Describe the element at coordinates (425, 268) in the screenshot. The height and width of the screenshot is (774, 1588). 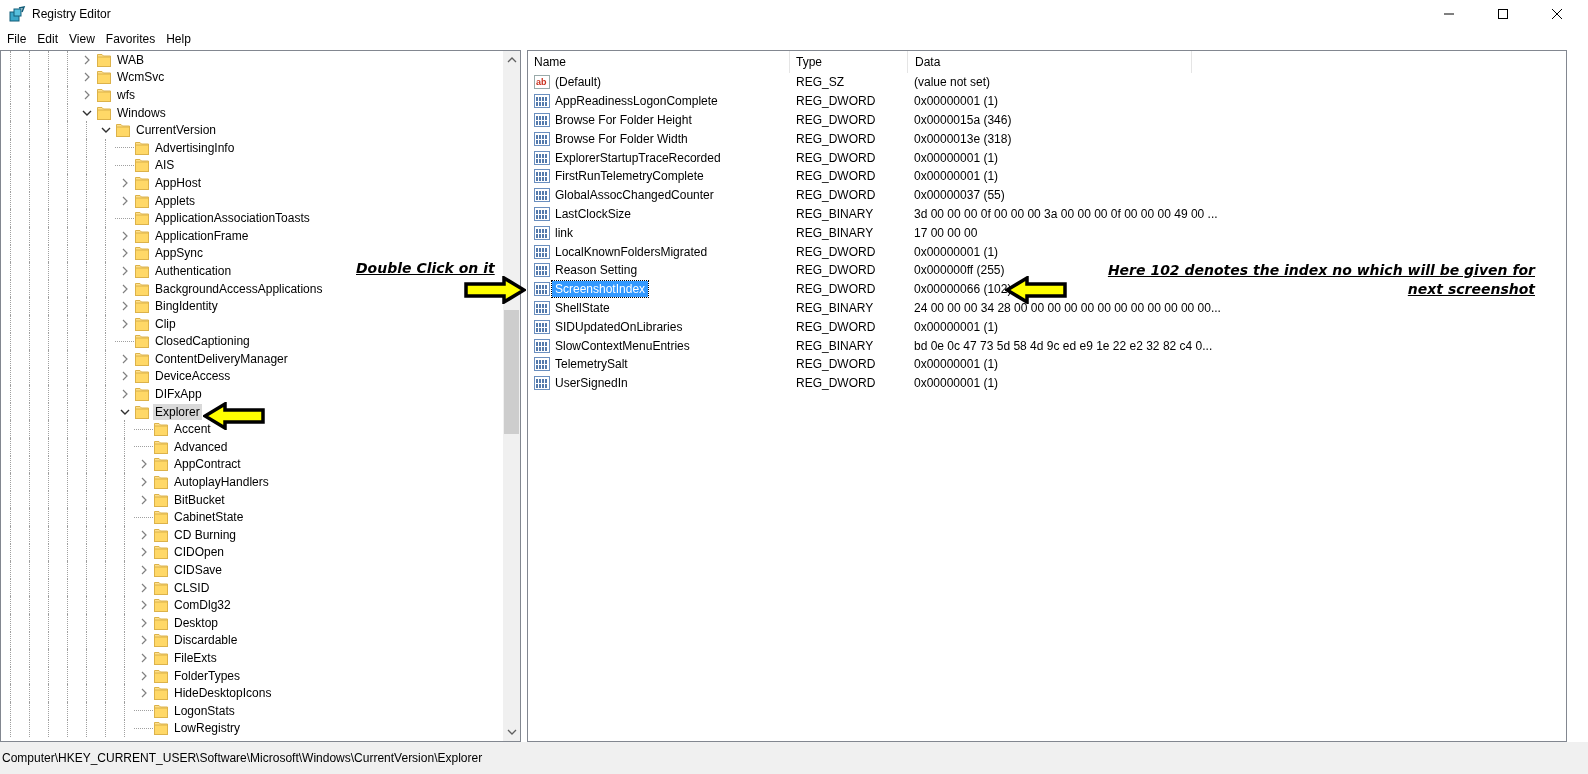
I see `annotation-text: Double Click on it` at that location.